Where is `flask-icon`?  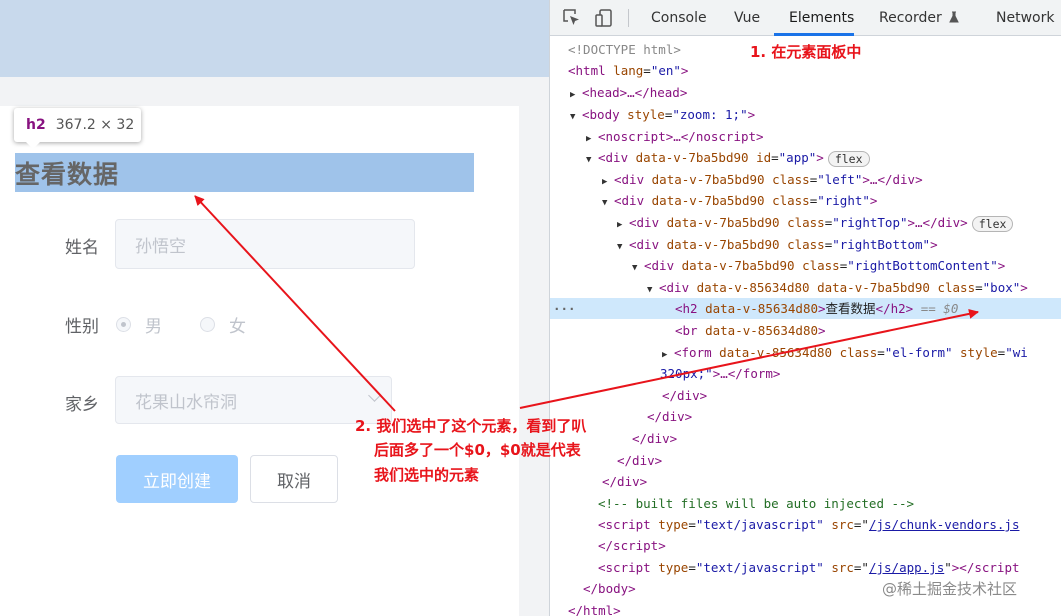
flask-icon is located at coordinates (954, 17).